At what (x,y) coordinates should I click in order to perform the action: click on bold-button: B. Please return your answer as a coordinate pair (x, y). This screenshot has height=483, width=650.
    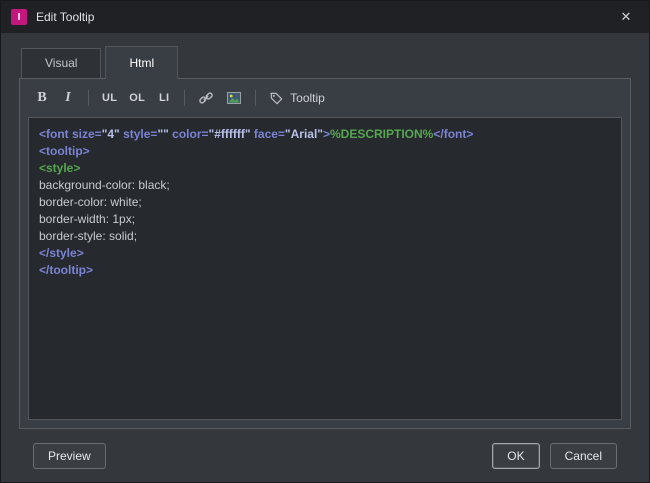
    Looking at the image, I should click on (42, 98).